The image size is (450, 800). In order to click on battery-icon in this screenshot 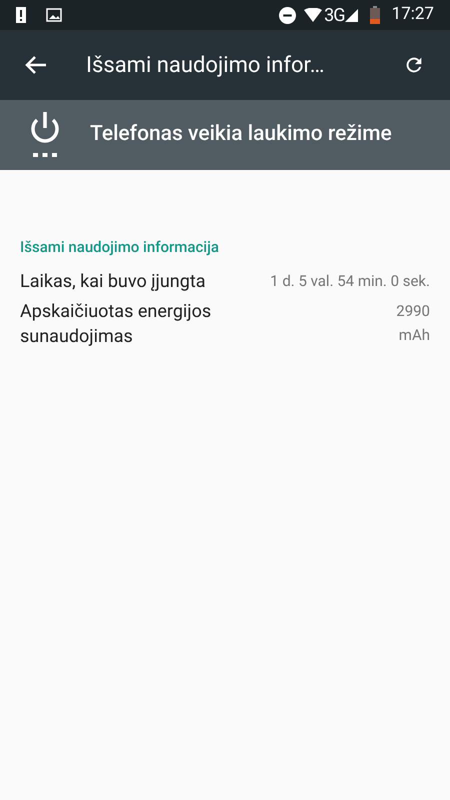, I will do `click(375, 15)`.